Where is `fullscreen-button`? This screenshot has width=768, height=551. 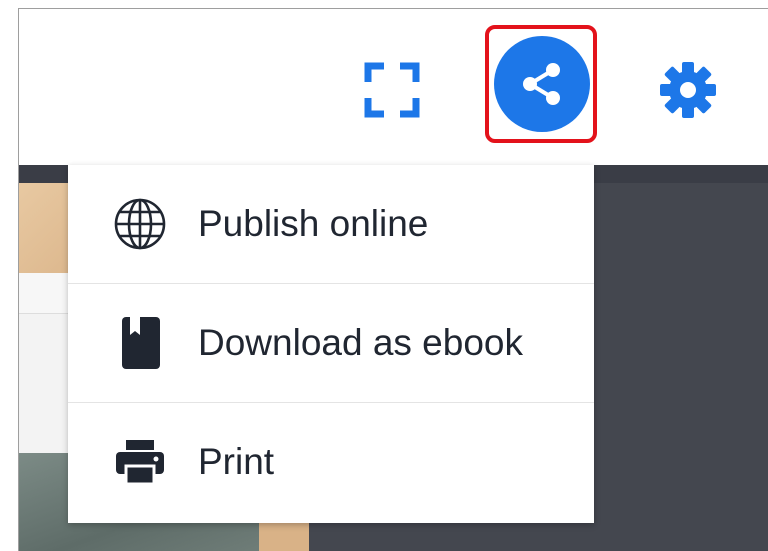 fullscreen-button is located at coordinates (392, 90).